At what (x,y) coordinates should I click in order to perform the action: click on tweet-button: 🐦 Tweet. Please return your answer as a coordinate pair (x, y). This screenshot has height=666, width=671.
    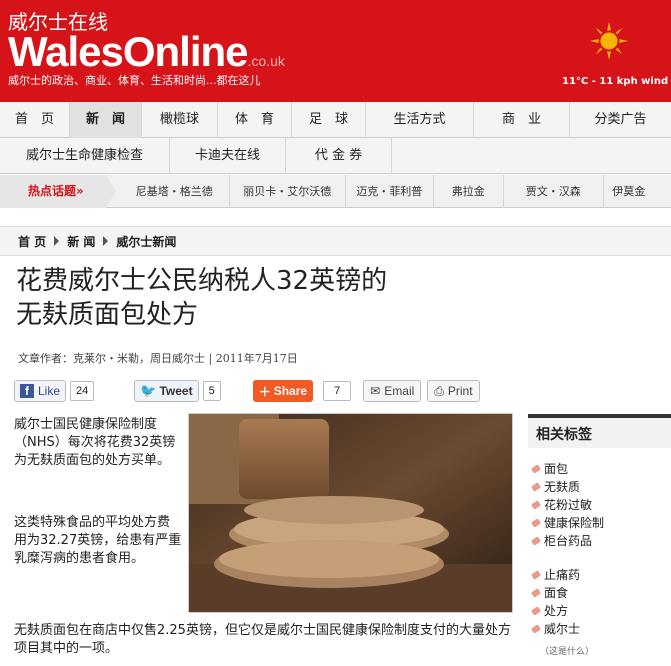
    Looking at the image, I should click on (166, 391).